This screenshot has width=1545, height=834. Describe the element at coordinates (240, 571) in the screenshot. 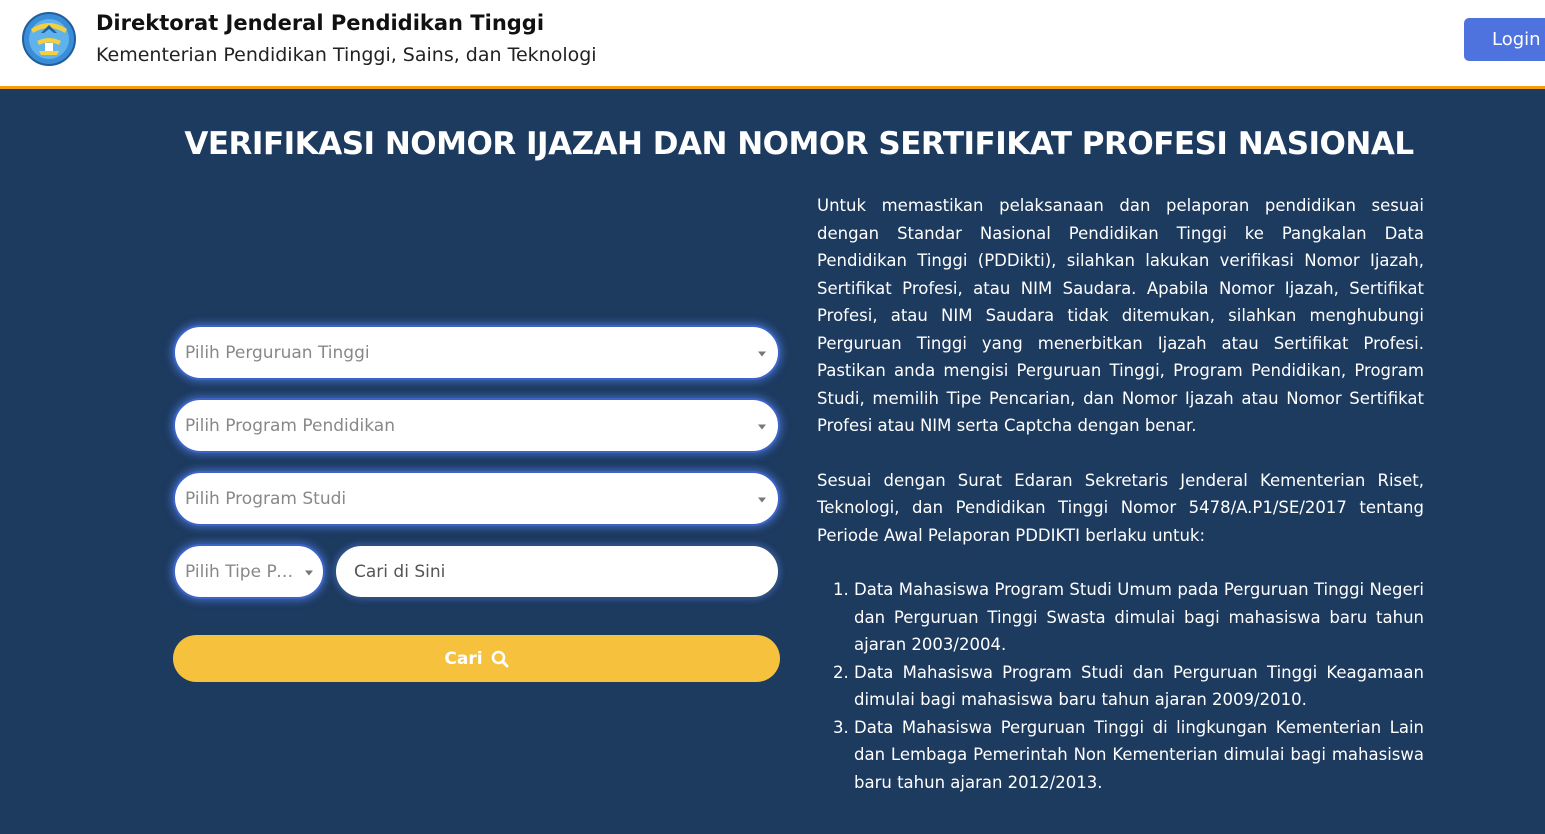

I see `tipe-pencarian-placeholder: Pilih Tipe Pencarian` at that location.